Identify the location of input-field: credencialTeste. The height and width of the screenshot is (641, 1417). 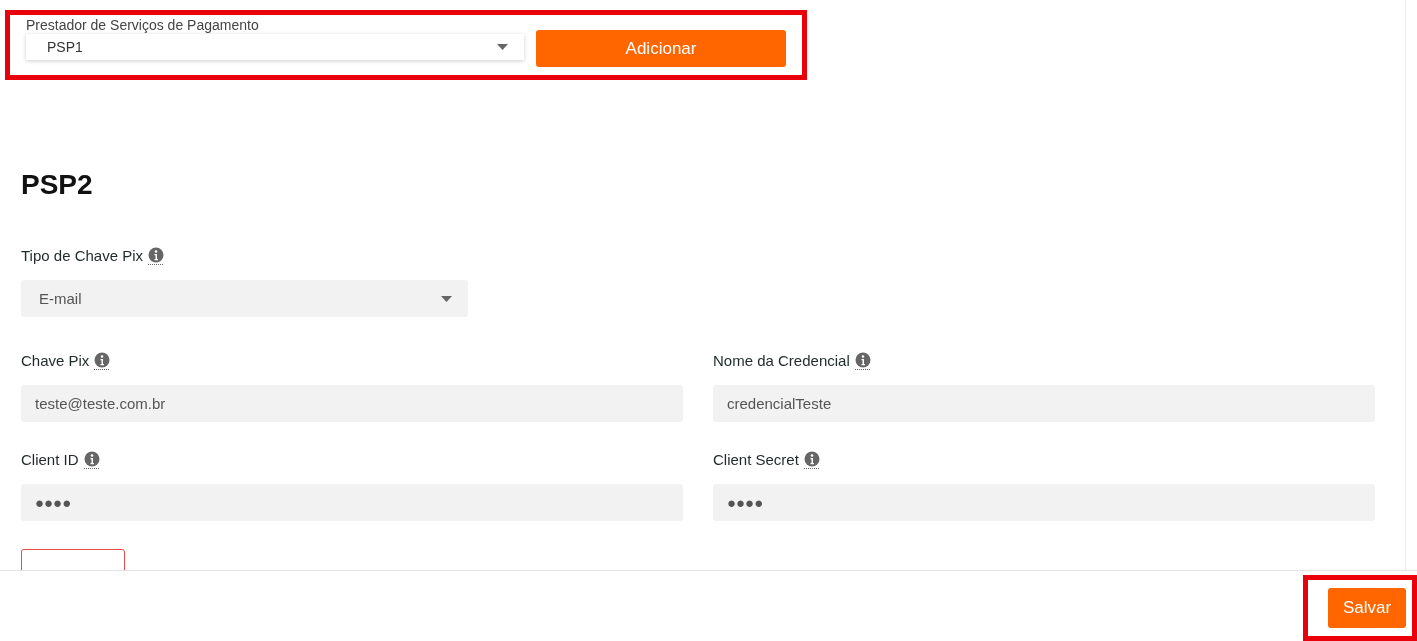
(1044, 403).